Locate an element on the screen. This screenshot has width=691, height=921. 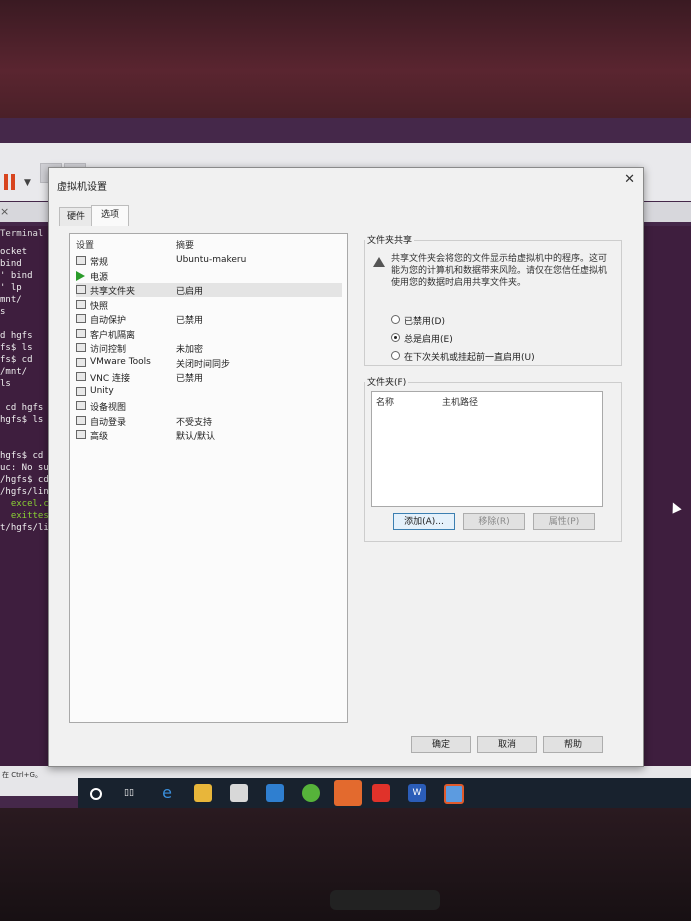
chevron-down-icon: ▼ is located at coordinates (27, 183).